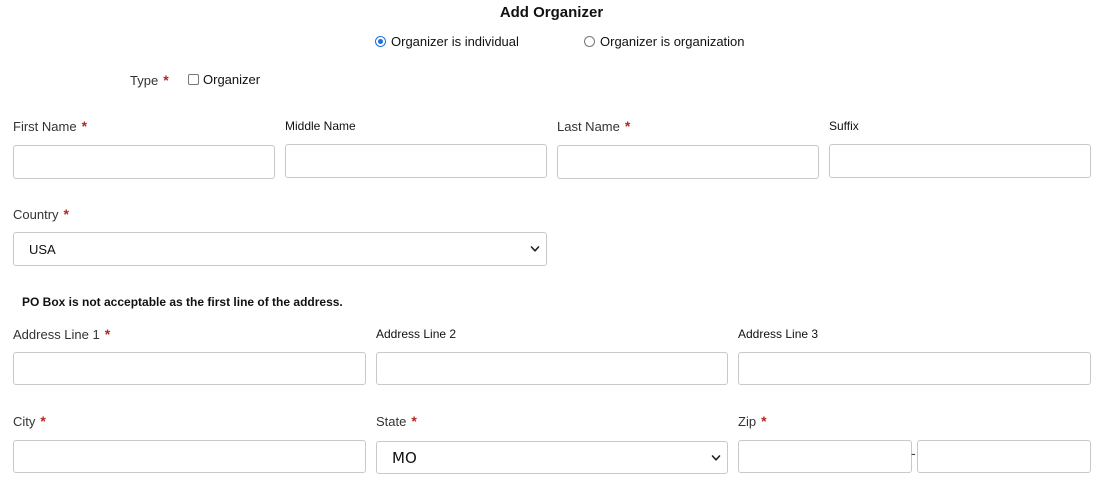 This screenshot has height=503, width=1103. What do you see at coordinates (144, 80) in the screenshot?
I see `type-label: Type` at bounding box center [144, 80].